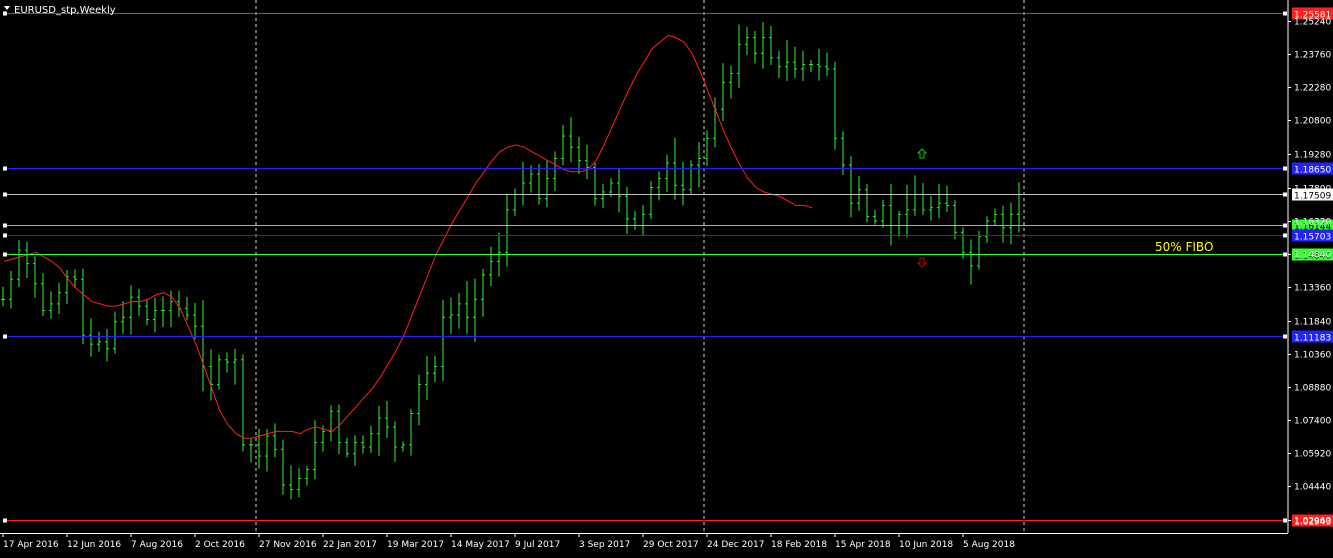  Describe the element at coordinates (480, 545) in the screenshot. I see `x-tick-label: 14 May 2017` at that location.